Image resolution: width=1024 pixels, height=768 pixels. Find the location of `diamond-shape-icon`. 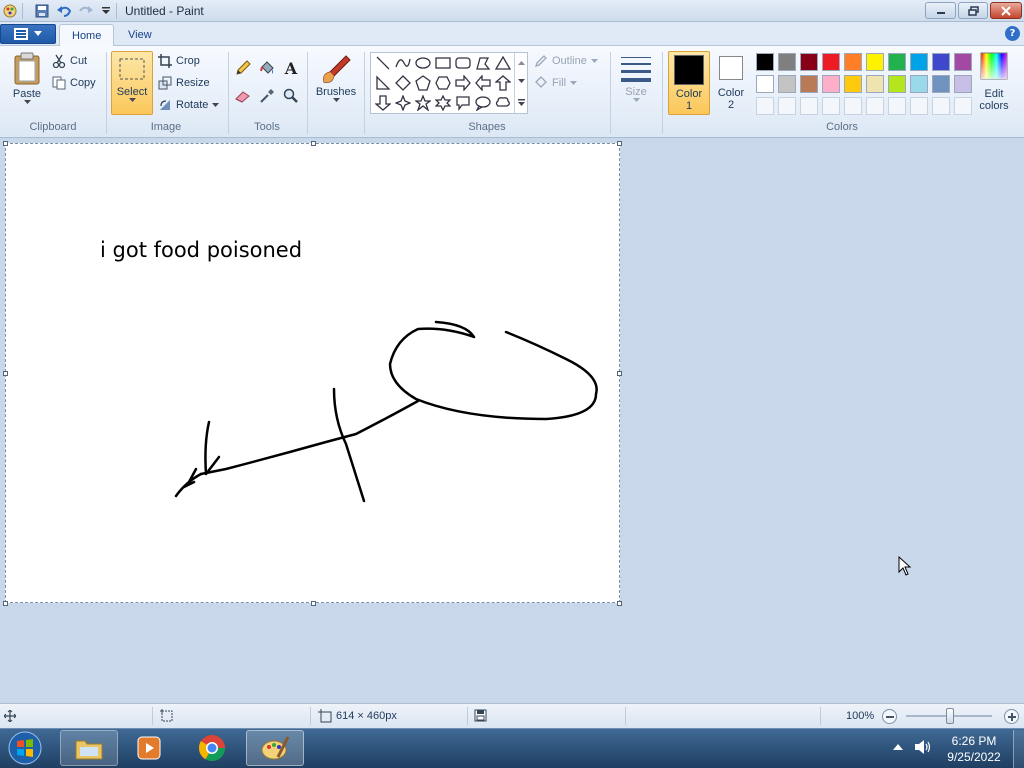

diamond-shape-icon is located at coordinates (403, 83).